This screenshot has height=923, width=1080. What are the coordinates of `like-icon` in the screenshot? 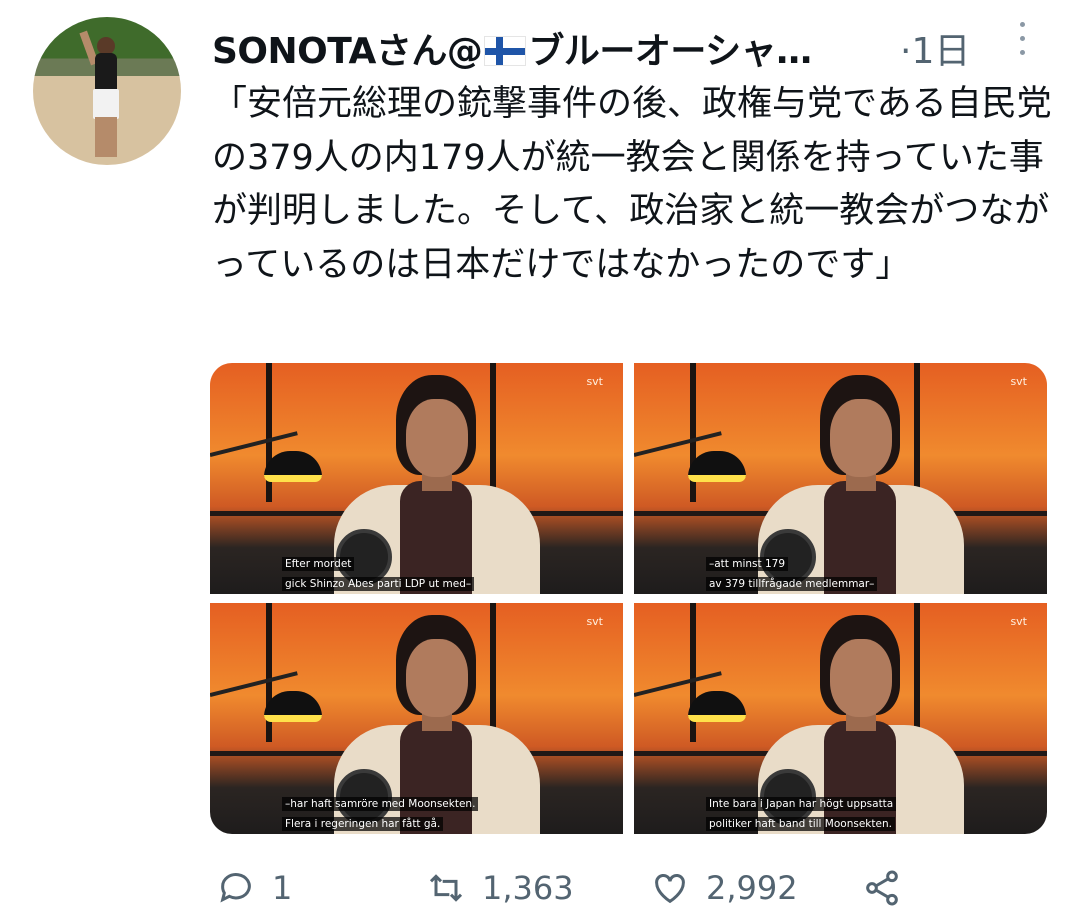 It's located at (670, 889).